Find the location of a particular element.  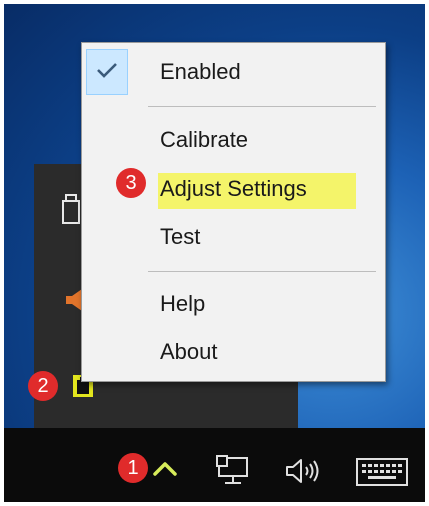

taskbar is located at coordinates (214, 465).